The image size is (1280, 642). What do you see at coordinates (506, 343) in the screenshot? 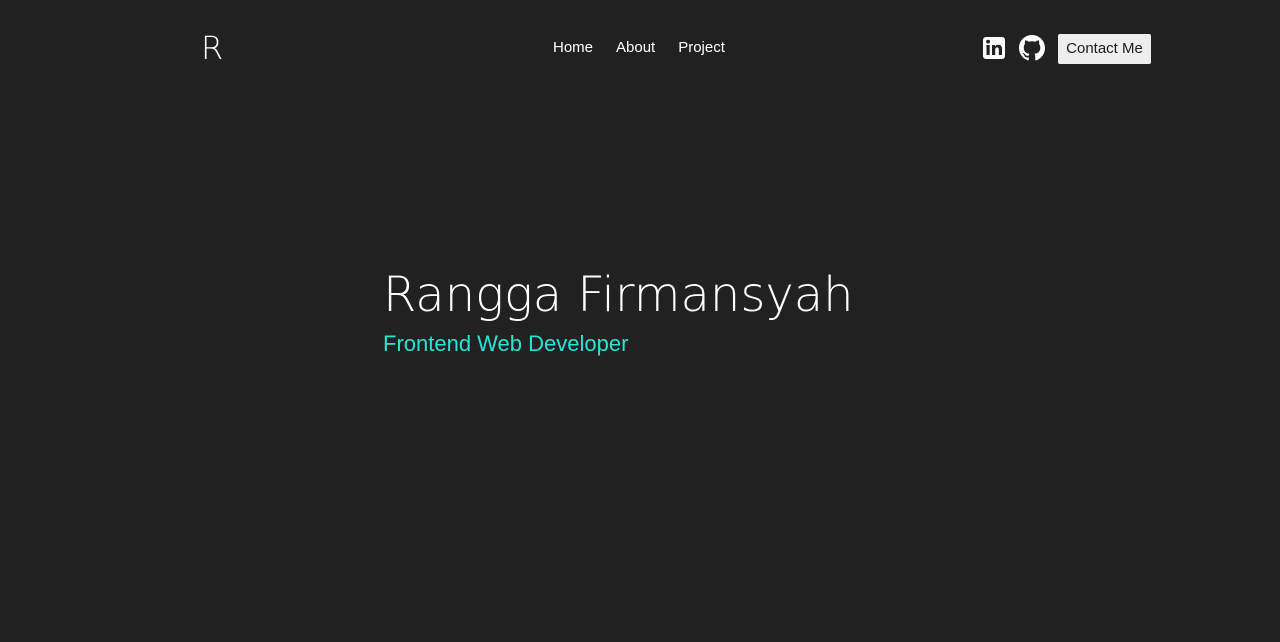
I see `hero-subtitle: Frontend Web Developer` at bounding box center [506, 343].